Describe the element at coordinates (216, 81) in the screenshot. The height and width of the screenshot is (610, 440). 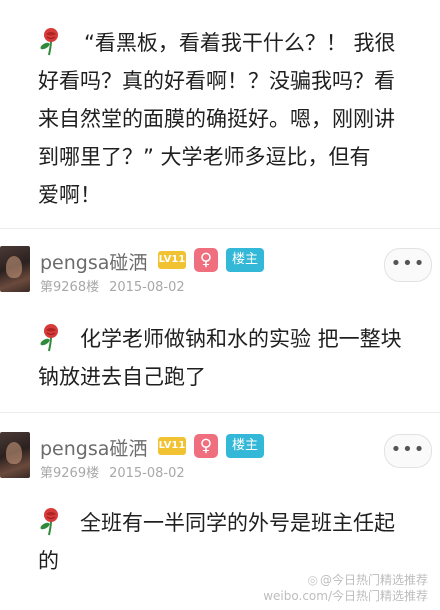
I see `post-line: 好看吗？真的好看啊！？没骗我吗？看` at that location.